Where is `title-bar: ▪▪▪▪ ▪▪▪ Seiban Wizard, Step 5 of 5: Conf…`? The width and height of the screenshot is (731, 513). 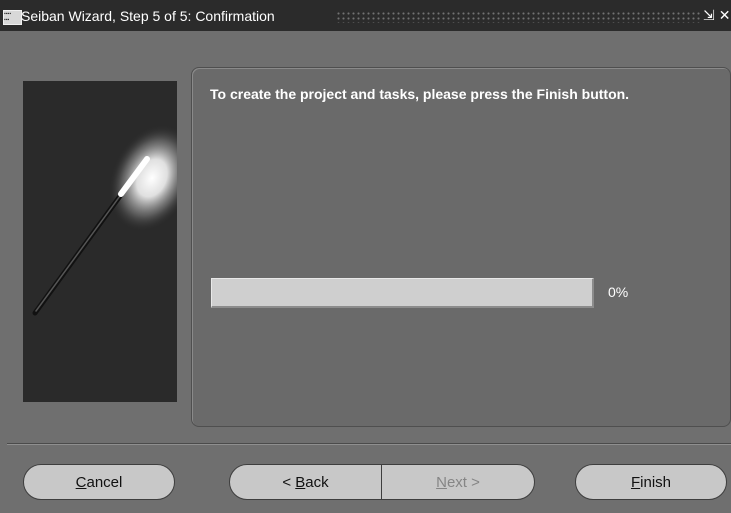 title-bar: ▪▪▪▪ ▪▪▪ Seiban Wizard, Step 5 of 5: Conf… is located at coordinates (365, 15).